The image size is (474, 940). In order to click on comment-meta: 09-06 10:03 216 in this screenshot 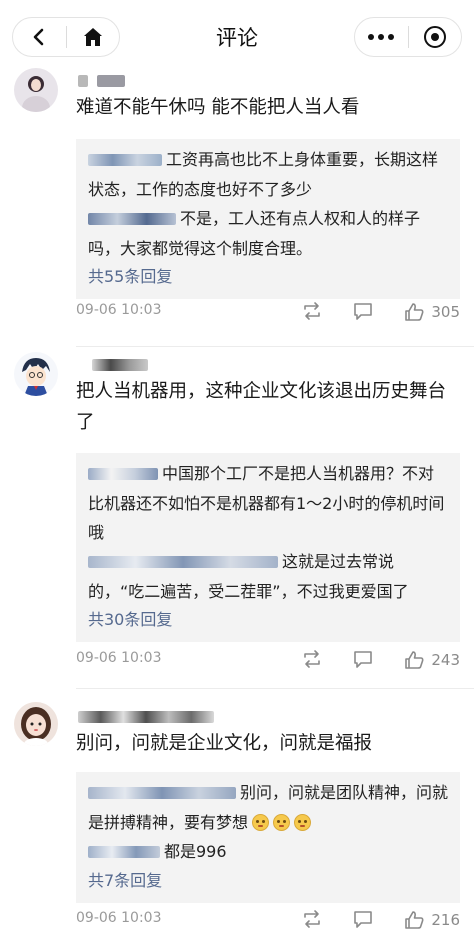, I will do `click(268, 920)`.